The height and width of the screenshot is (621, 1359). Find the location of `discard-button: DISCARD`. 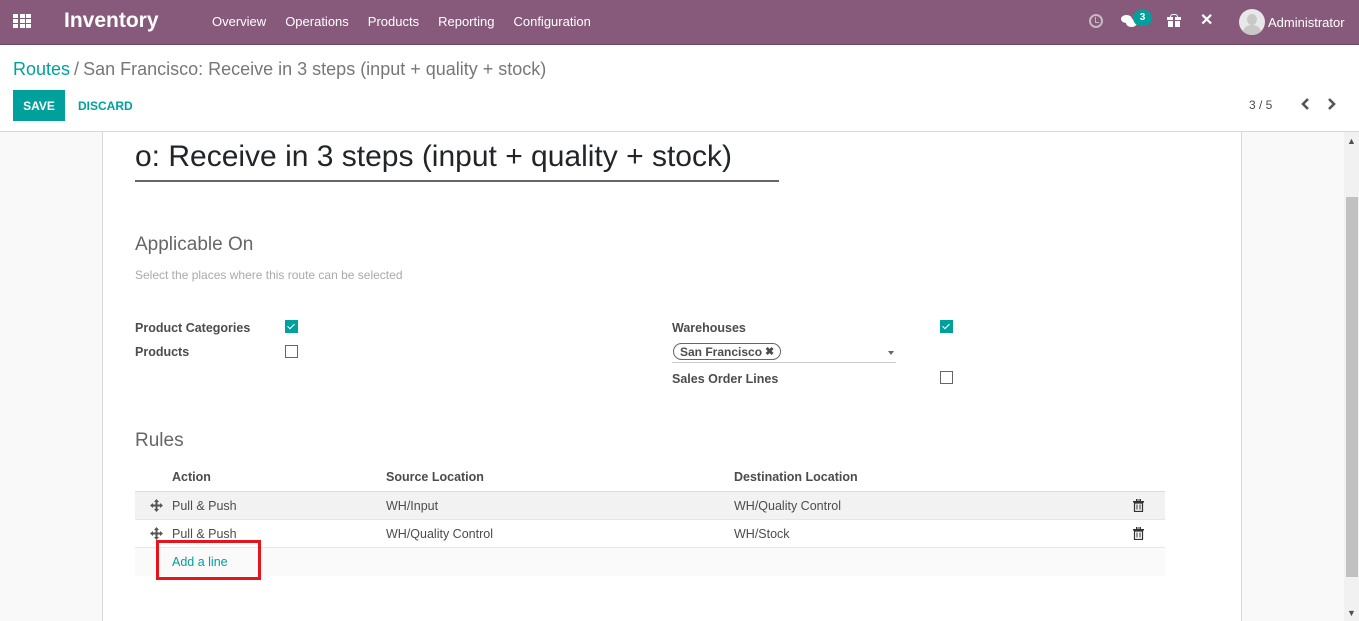

discard-button: DISCARD is located at coordinates (105, 105).